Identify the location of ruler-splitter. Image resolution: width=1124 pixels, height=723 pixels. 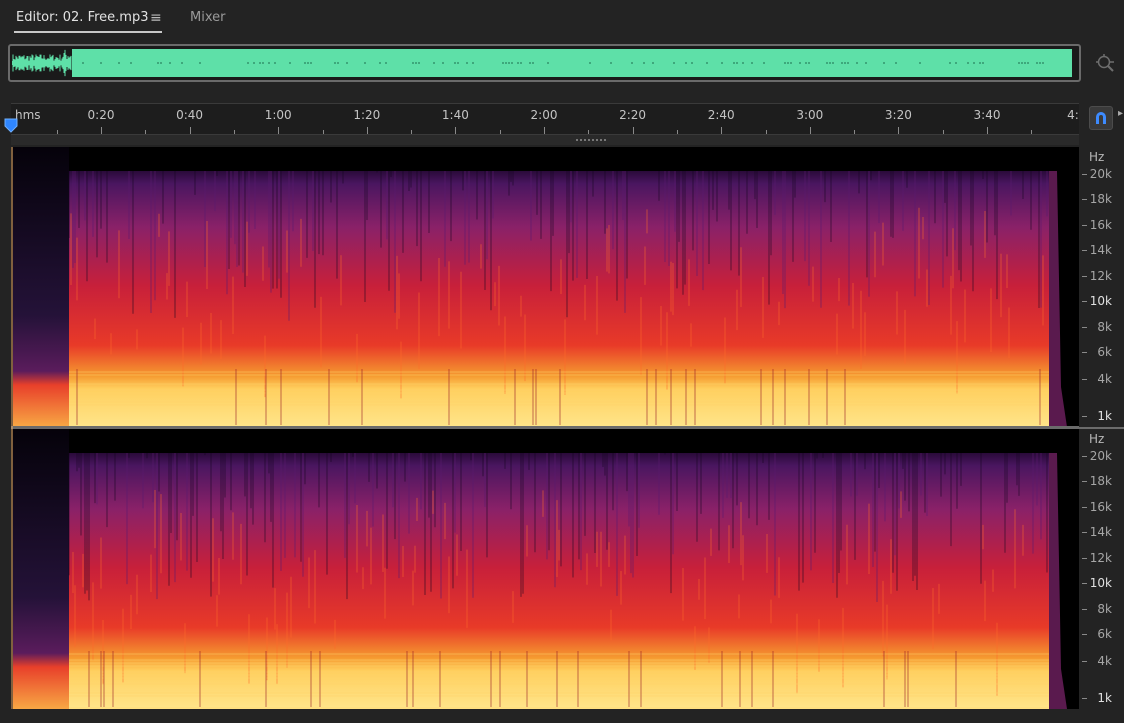
(545, 140).